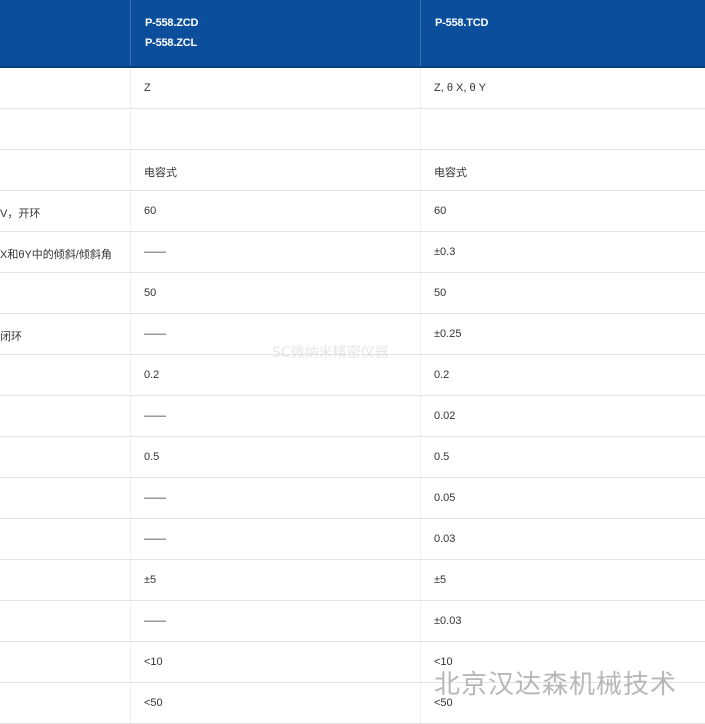 Image resolution: width=705 pixels, height=724 pixels. I want to click on value-tcd: ±5, so click(440, 580).